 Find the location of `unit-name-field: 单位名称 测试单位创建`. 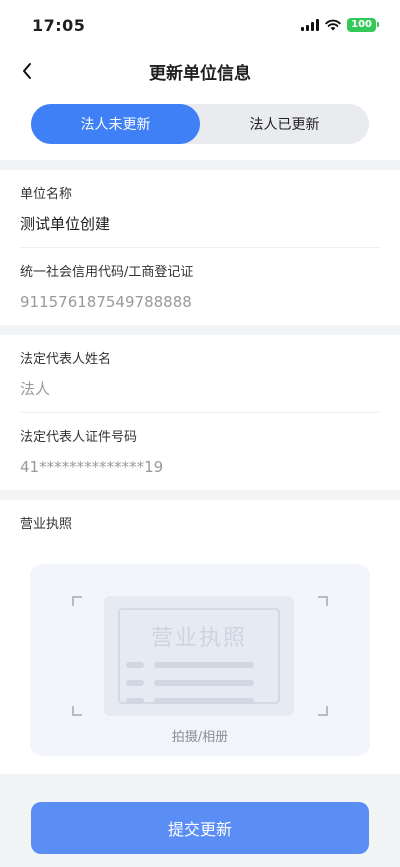

unit-name-field: 单位名称 测试单位创建 is located at coordinates (200, 208).